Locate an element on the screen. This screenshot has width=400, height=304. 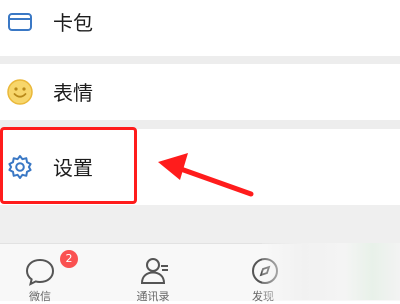
menu-item-label: 设置 is located at coordinates (73, 168).